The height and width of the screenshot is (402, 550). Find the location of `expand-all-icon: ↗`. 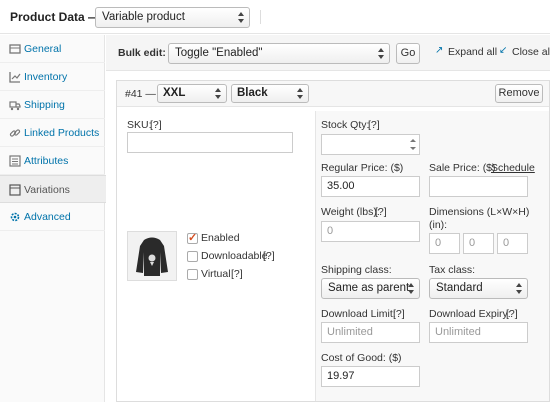

expand-all-icon: ↗ is located at coordinates (439, 50).